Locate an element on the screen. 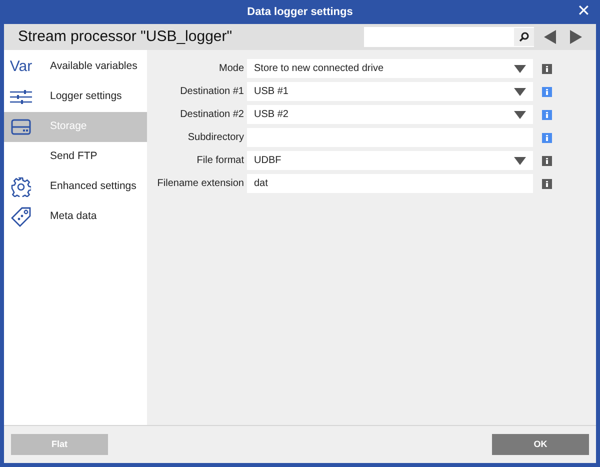 Image resolution: width=600 pixels, height=467 pixels. close-button: ✕ is located at coordinates (583, 12).